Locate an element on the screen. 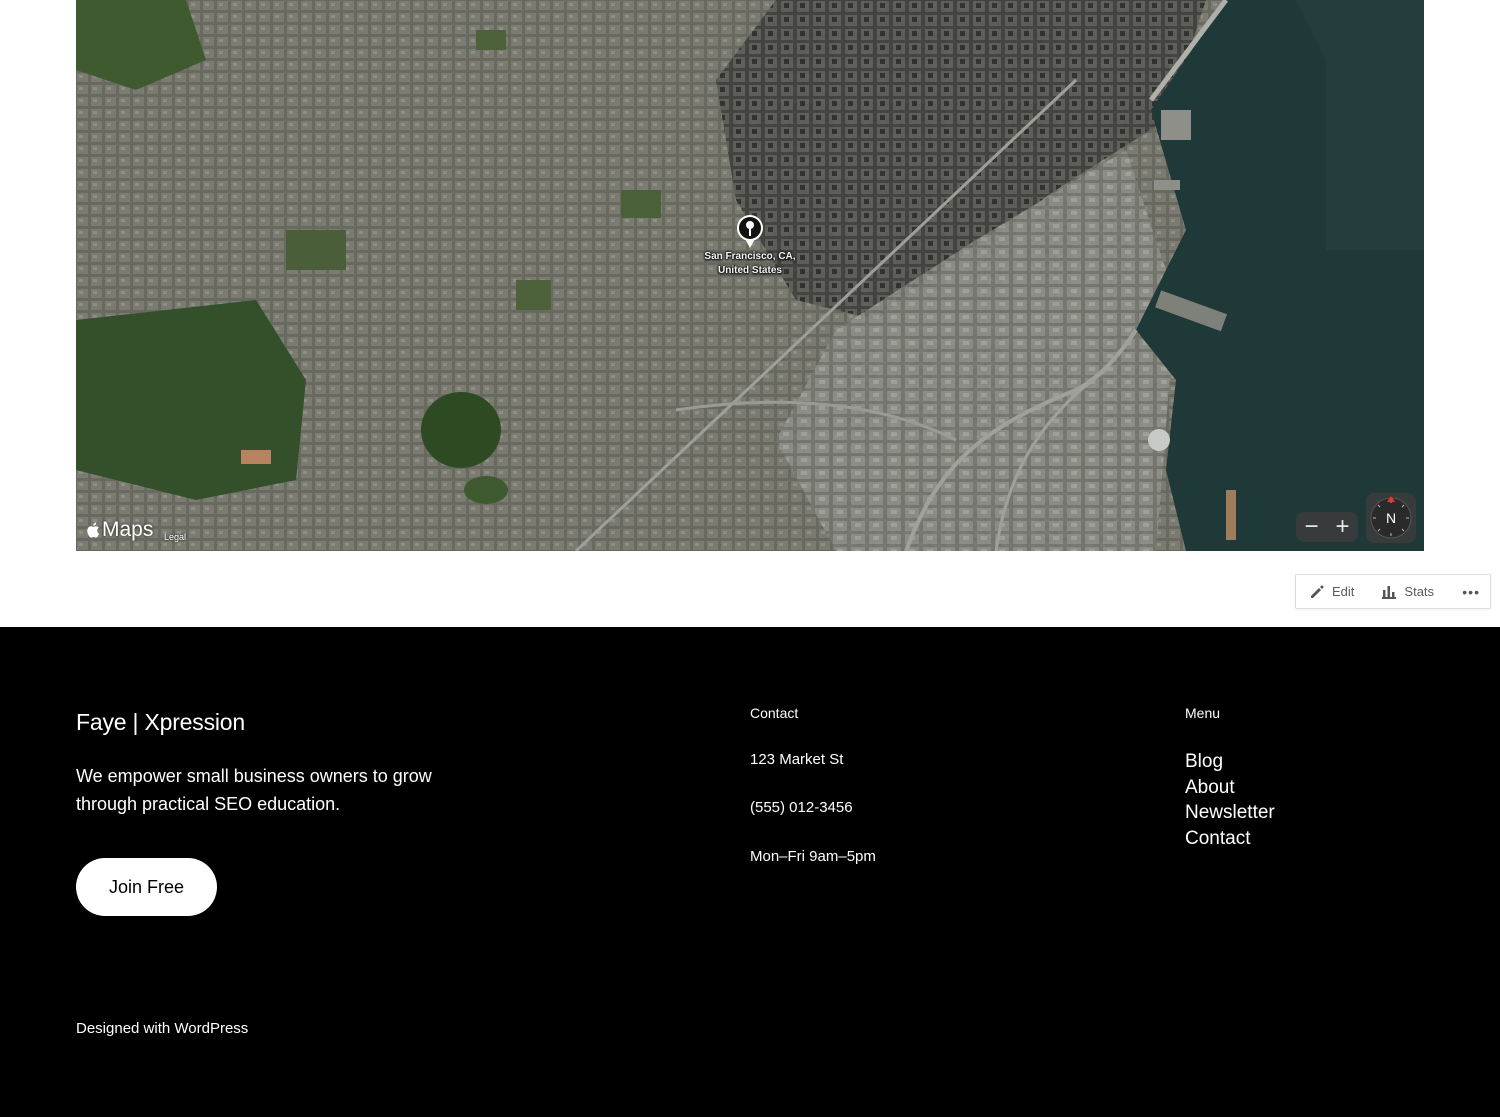  contact-address: 123 Market St is located at coordinates (797, 759).